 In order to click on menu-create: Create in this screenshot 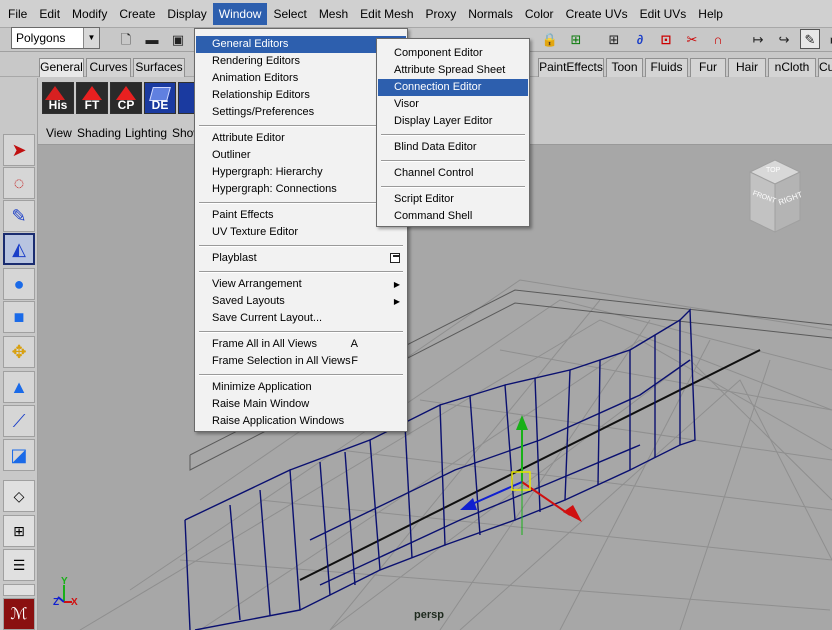, I will do `click(137, 14)`.